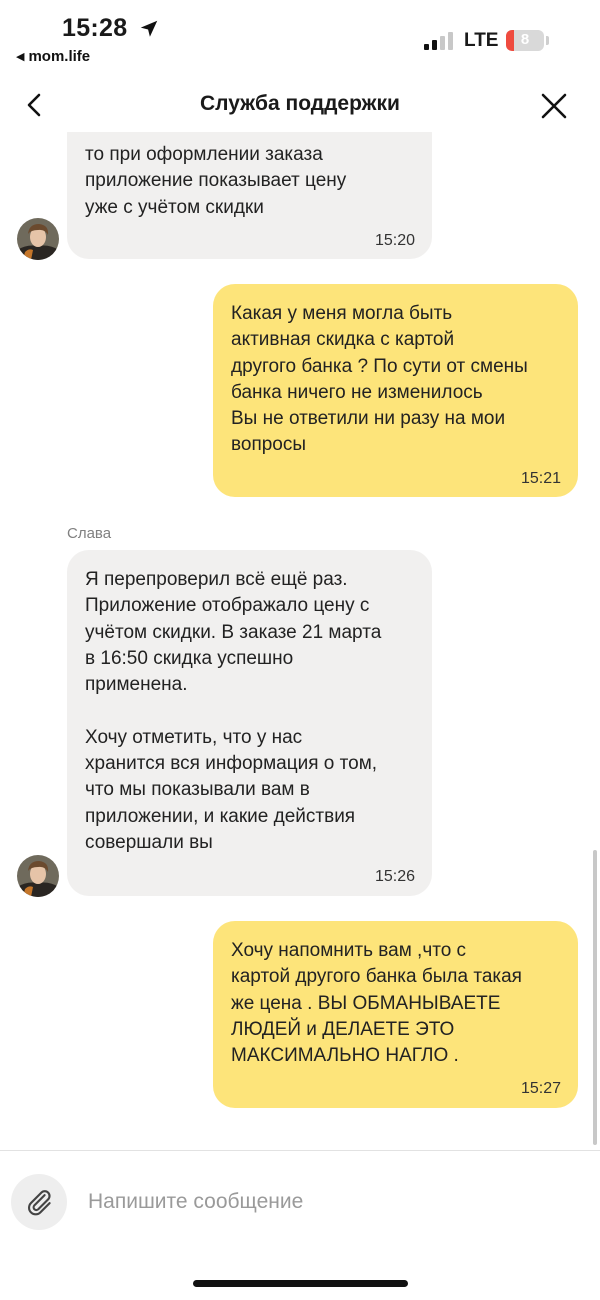 The height and width of the screenshot is (1300, 600). Describe the element at coordinates (95, 28) in the screenshot. I see `status-time: 15:28` at that location.